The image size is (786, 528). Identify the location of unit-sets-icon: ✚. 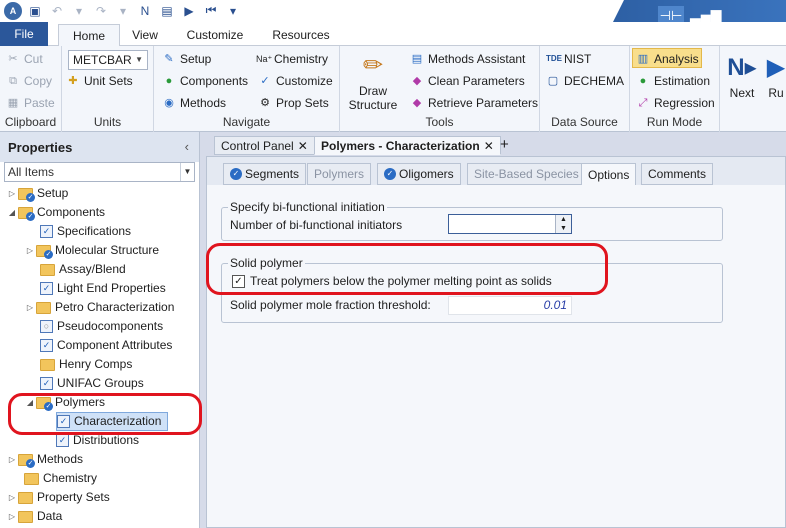
(73, 81).